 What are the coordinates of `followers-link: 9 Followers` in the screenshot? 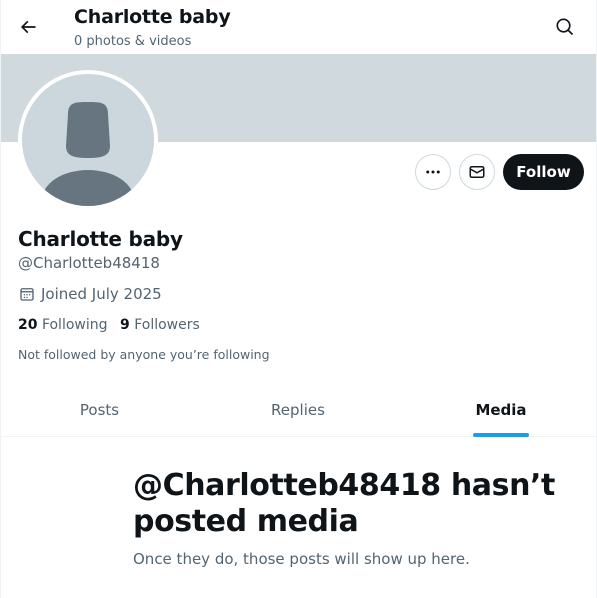 It's located at (160, 325).